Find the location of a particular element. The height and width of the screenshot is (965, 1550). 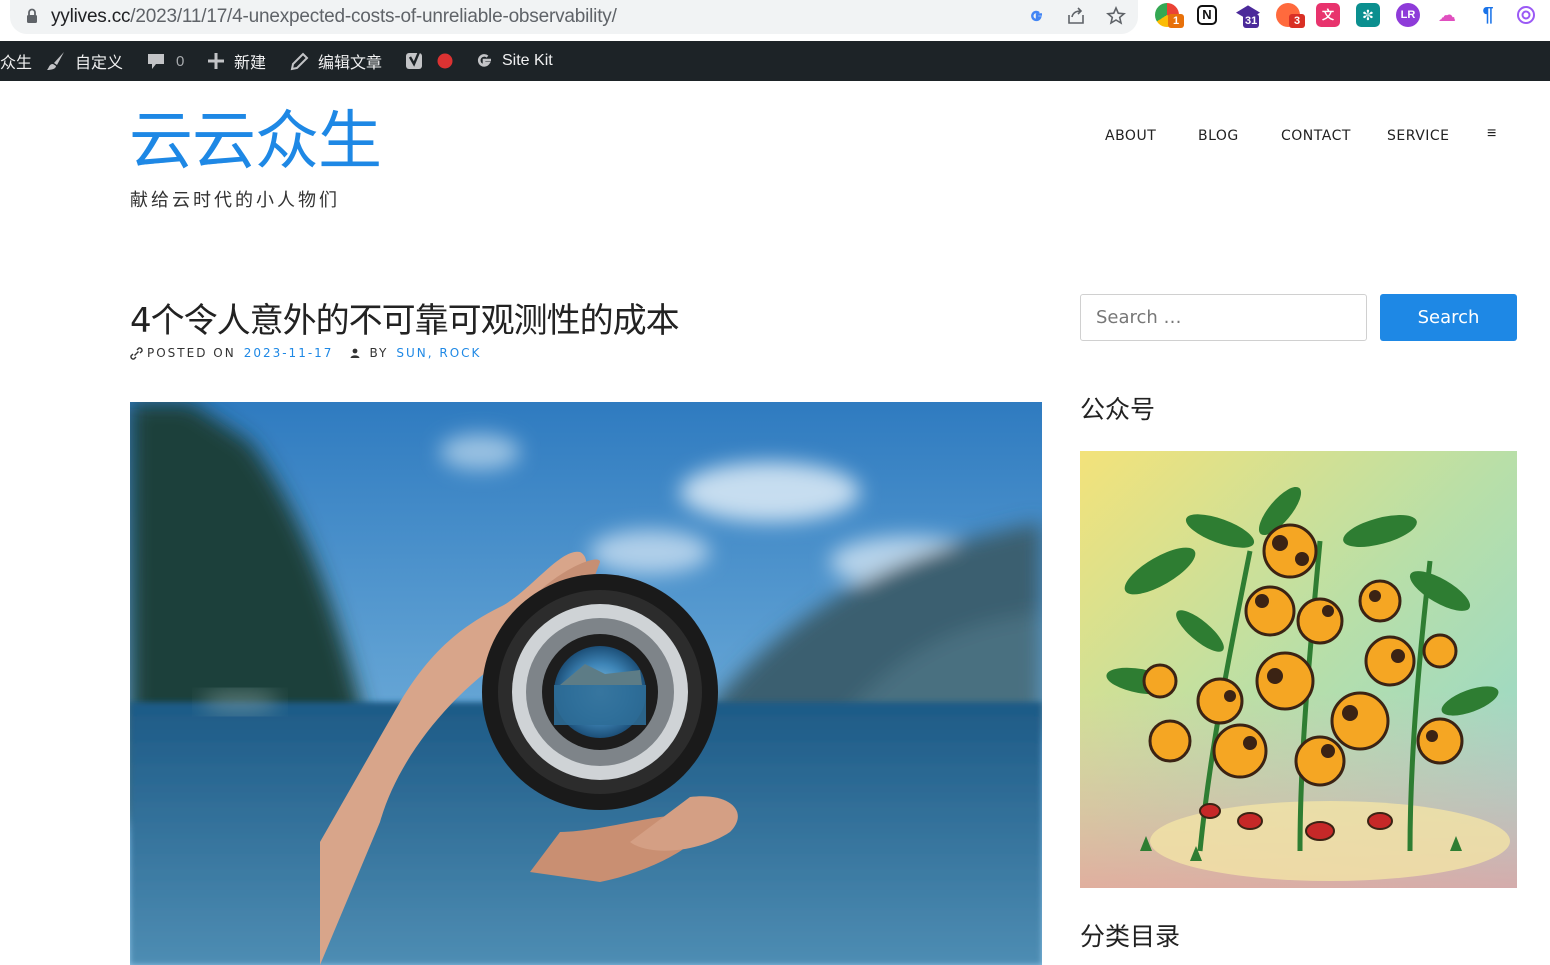

google-lens-icon is located at coordinates (1037, 16).